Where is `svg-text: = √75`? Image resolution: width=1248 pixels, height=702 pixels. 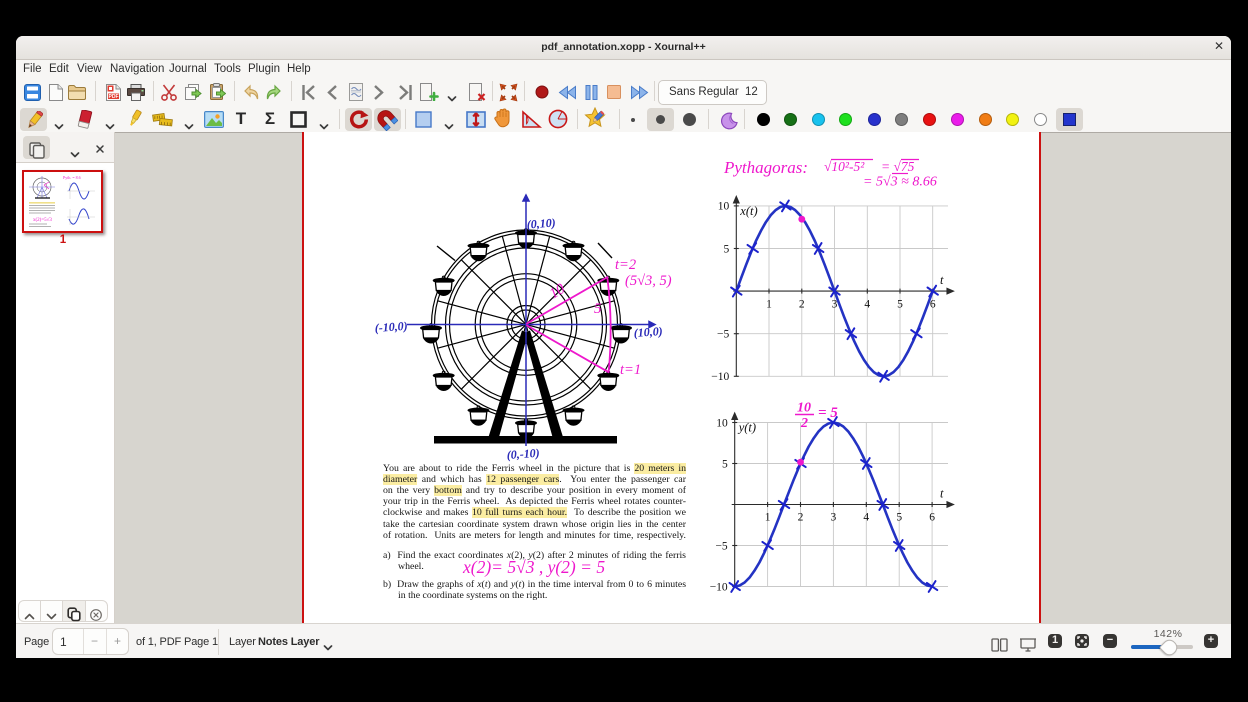 svg-text: = √75 is located at coordinates (898, 166).